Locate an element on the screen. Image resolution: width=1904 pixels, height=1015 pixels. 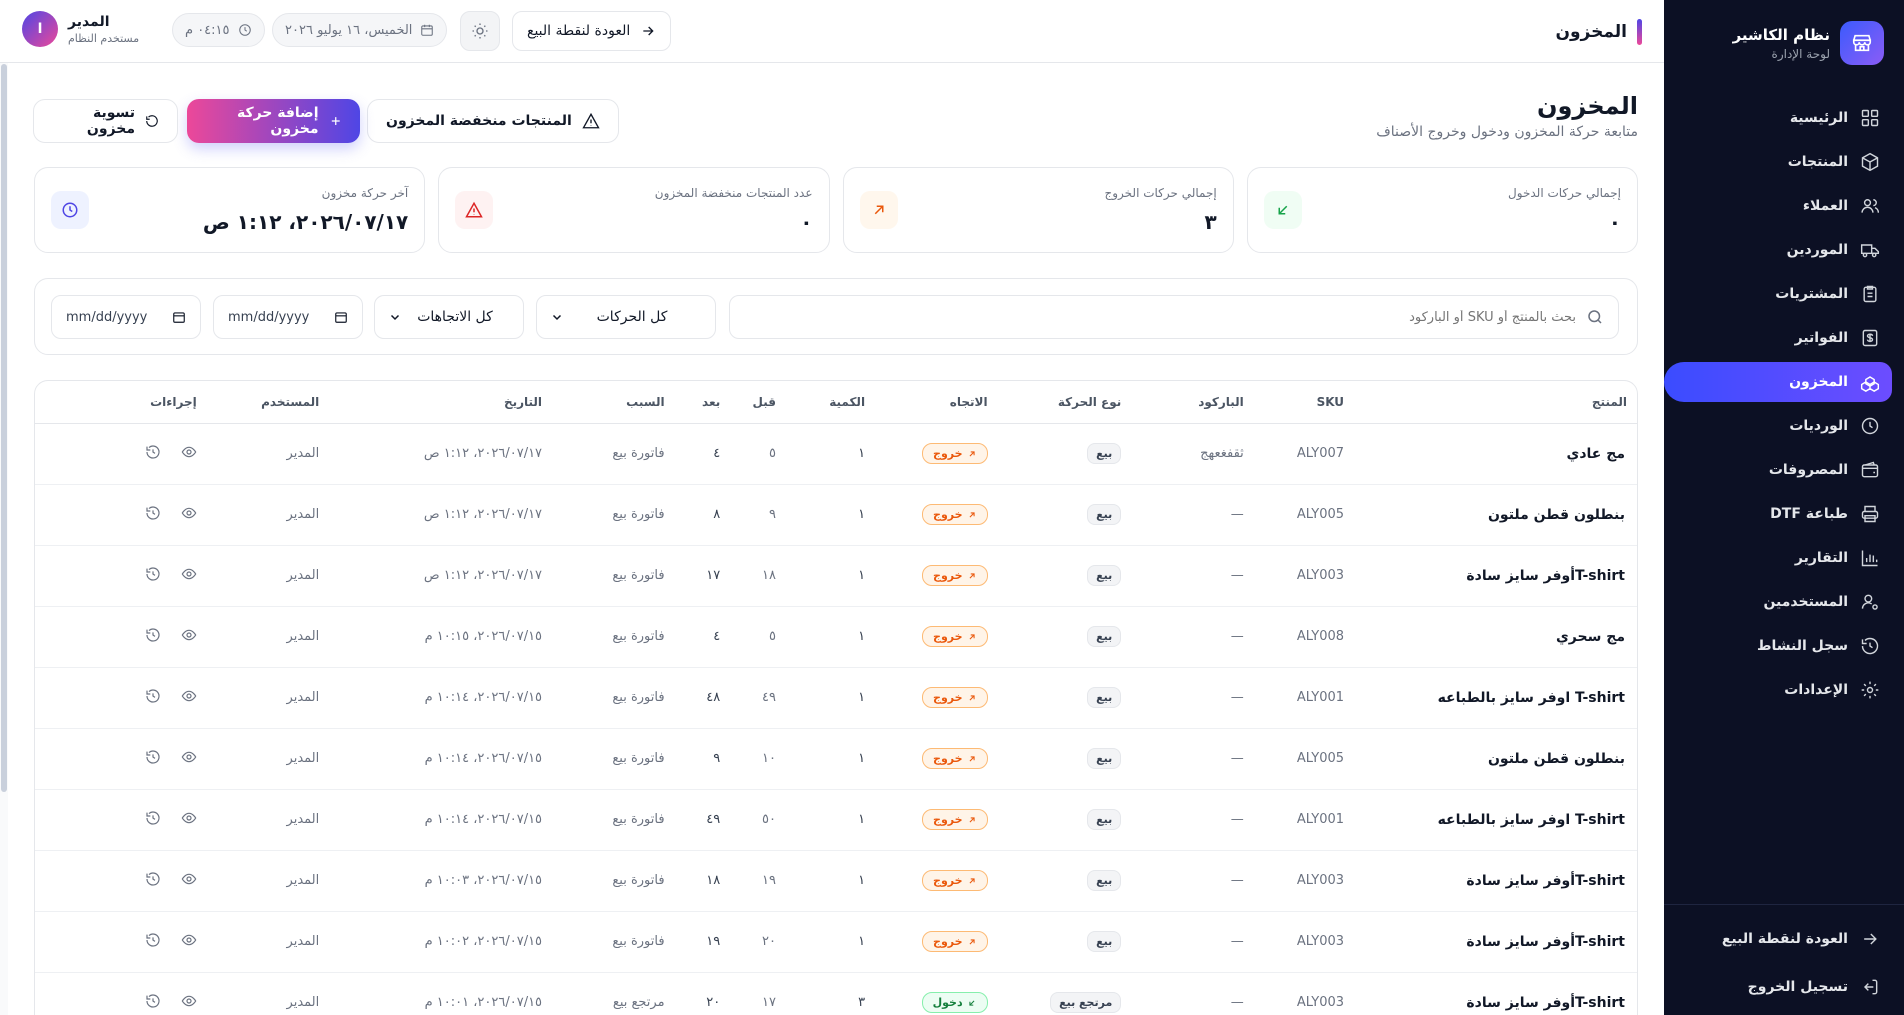
cell-before: ٩ is located at coordinates (758, 515).